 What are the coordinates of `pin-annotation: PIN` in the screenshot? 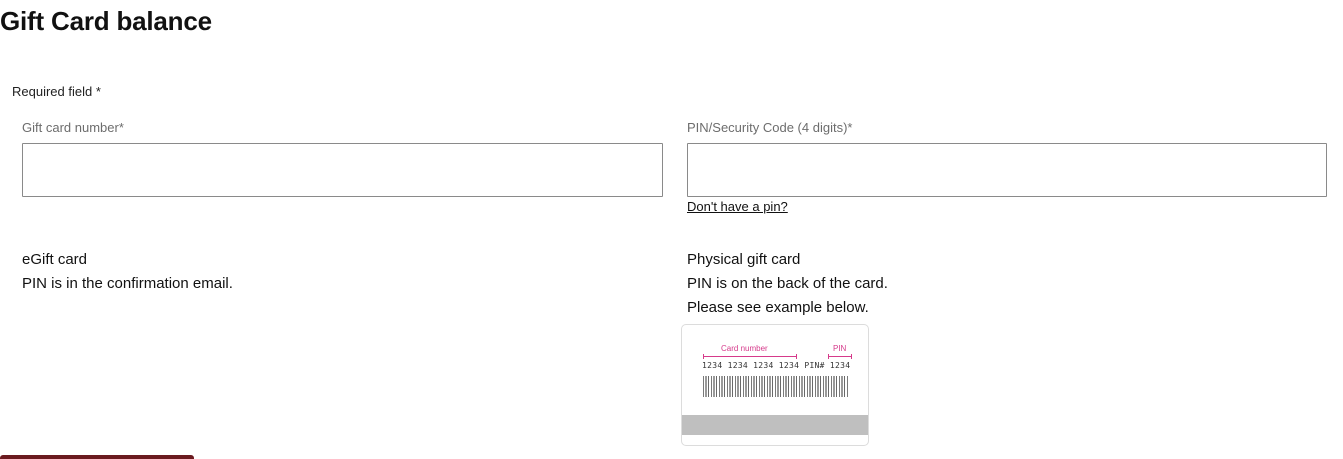 It's located at (840, 348).